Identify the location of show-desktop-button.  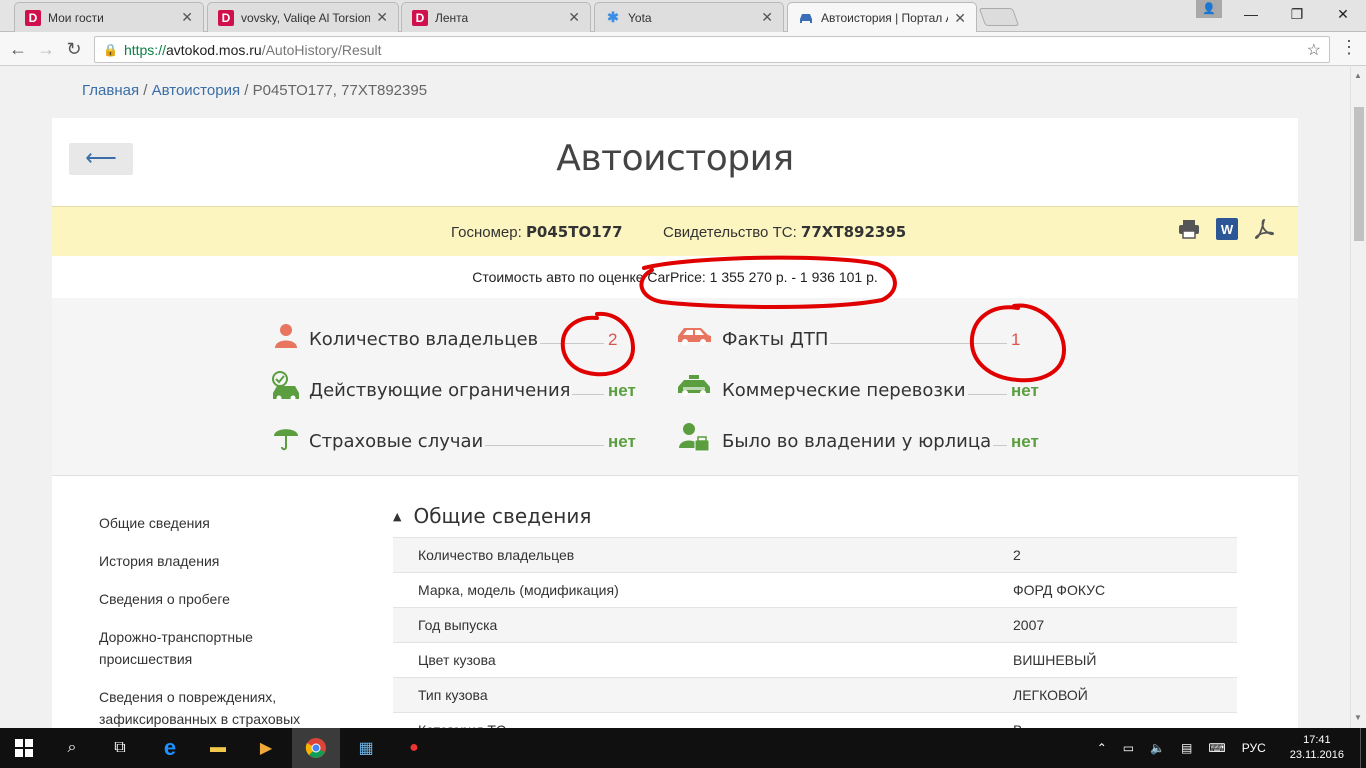
(1363, 748).